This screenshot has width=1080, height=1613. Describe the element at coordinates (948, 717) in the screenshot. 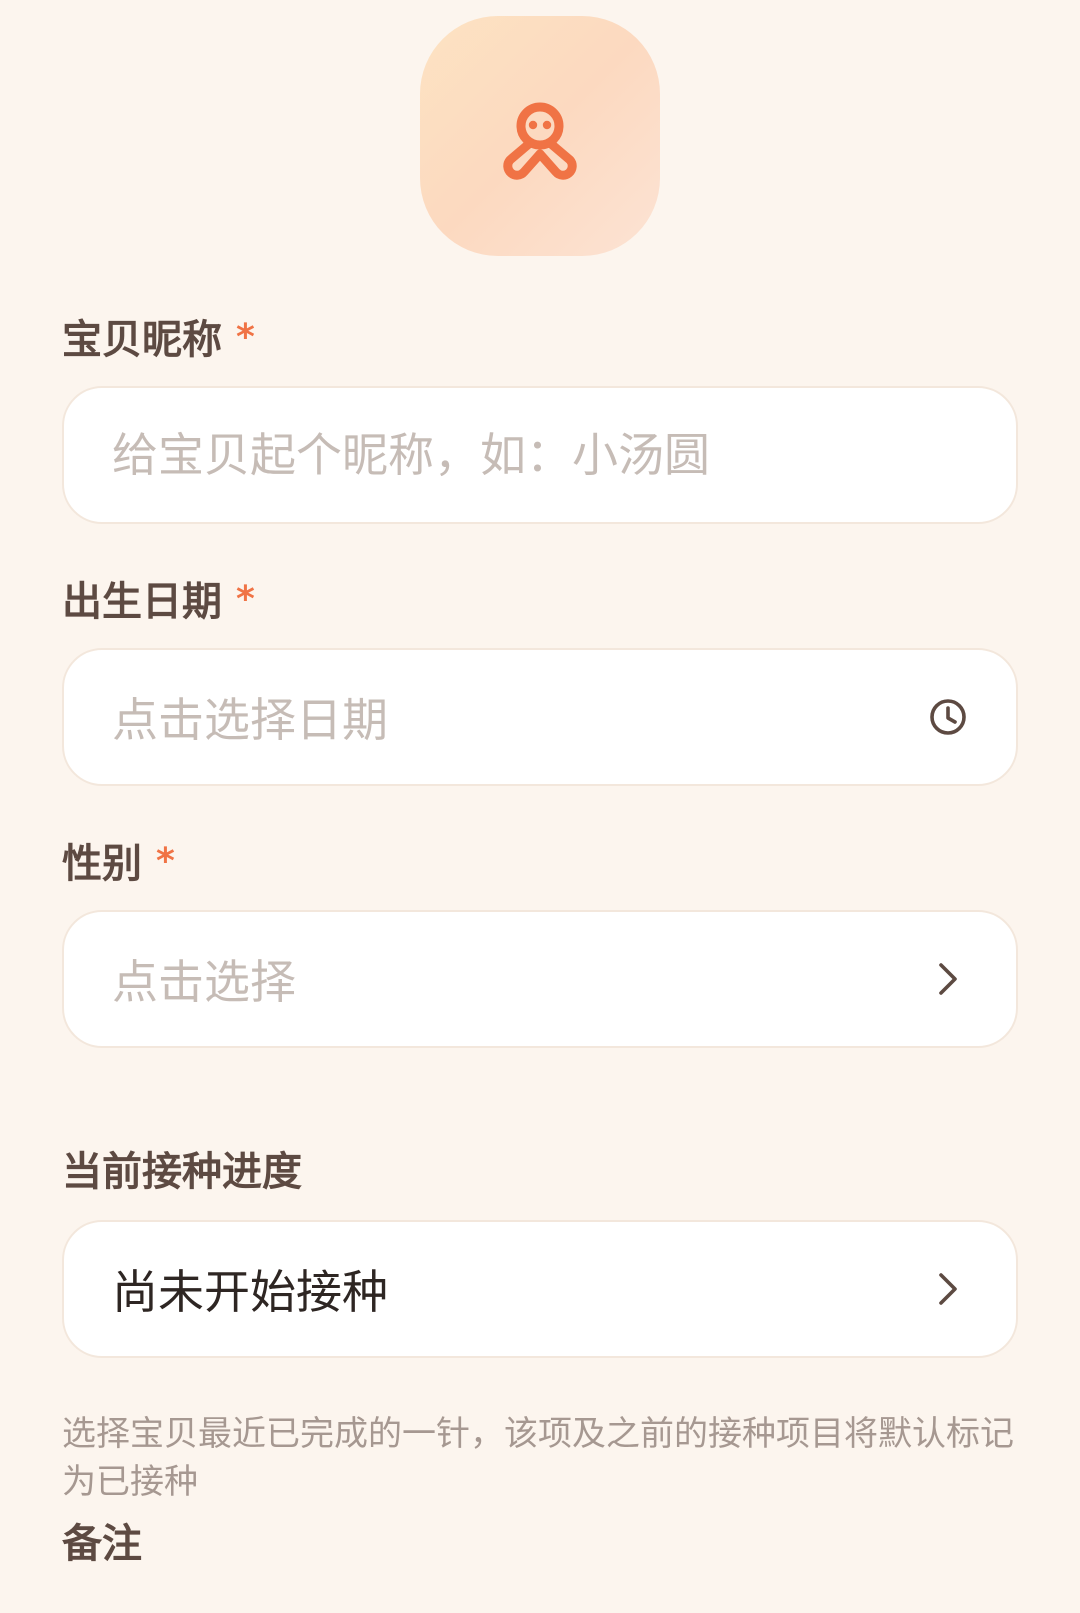

I see `clock-icon` at that location.